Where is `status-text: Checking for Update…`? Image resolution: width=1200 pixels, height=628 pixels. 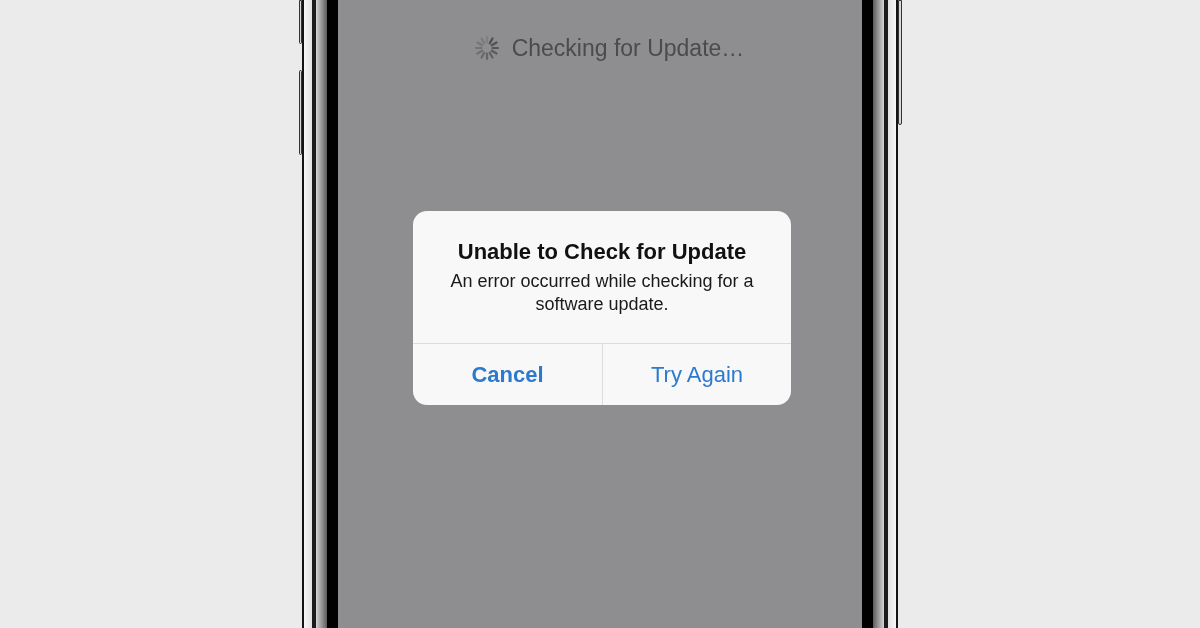 status-text: Checking for Update… is located at coordinates (628, 48).